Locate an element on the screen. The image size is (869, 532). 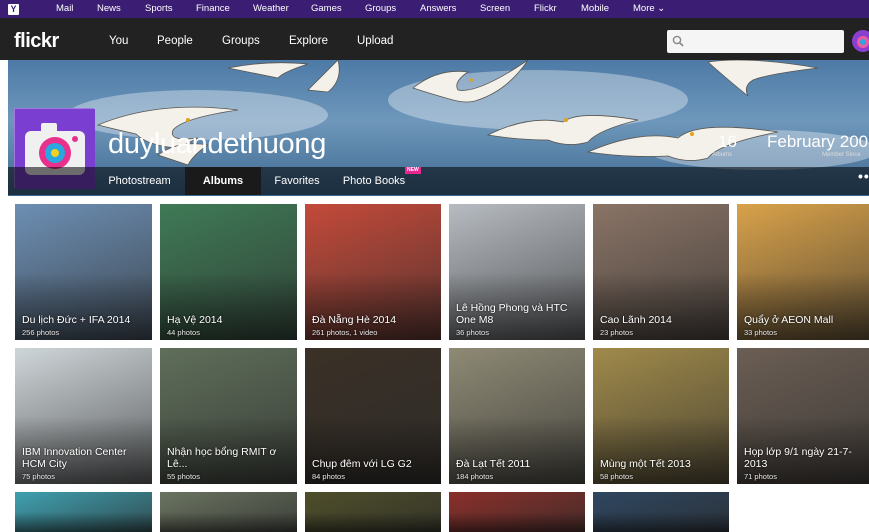
album-photo-count: 23 photos is located at coordinates (616, 332).